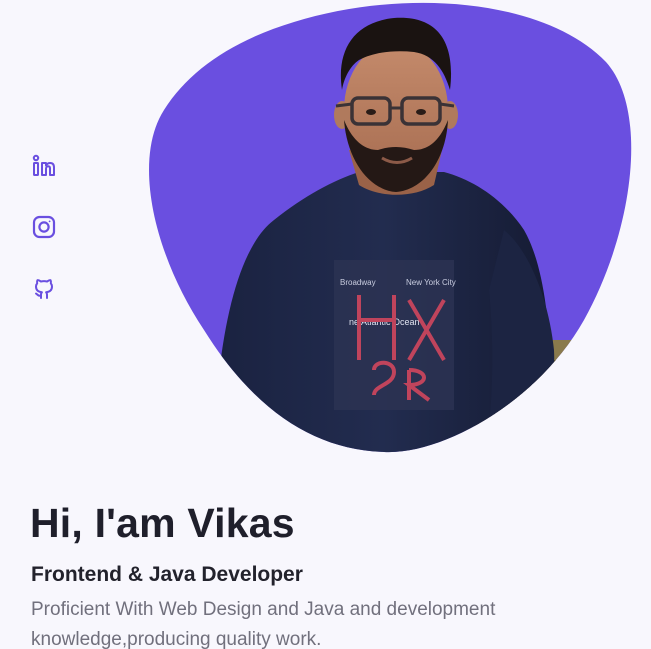 This screenshot has width=651, height=649. What do you see at coordinates (167, 574) in the screenshot?
I see `hero-subtitle: Frontend & Java Developer` at bounding box center [167, 574].